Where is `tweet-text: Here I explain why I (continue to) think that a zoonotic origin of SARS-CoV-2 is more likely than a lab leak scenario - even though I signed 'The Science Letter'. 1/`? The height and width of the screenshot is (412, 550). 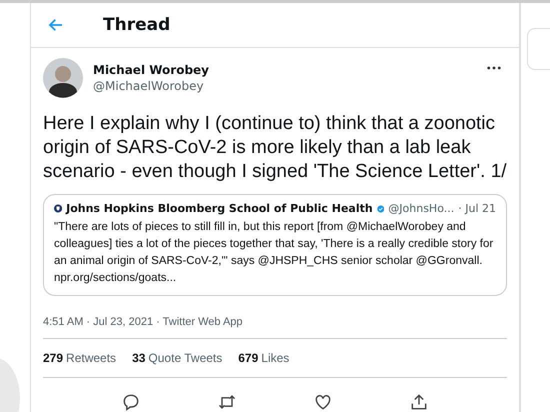
tweet-text: Here I explain why I (continue to) think that a zoonotic origin of SARS-CoV-2 is more likely than a lab leak scenario - even though I signed 'The Science Letter'. 1/ is located at coordinates (275, 148).